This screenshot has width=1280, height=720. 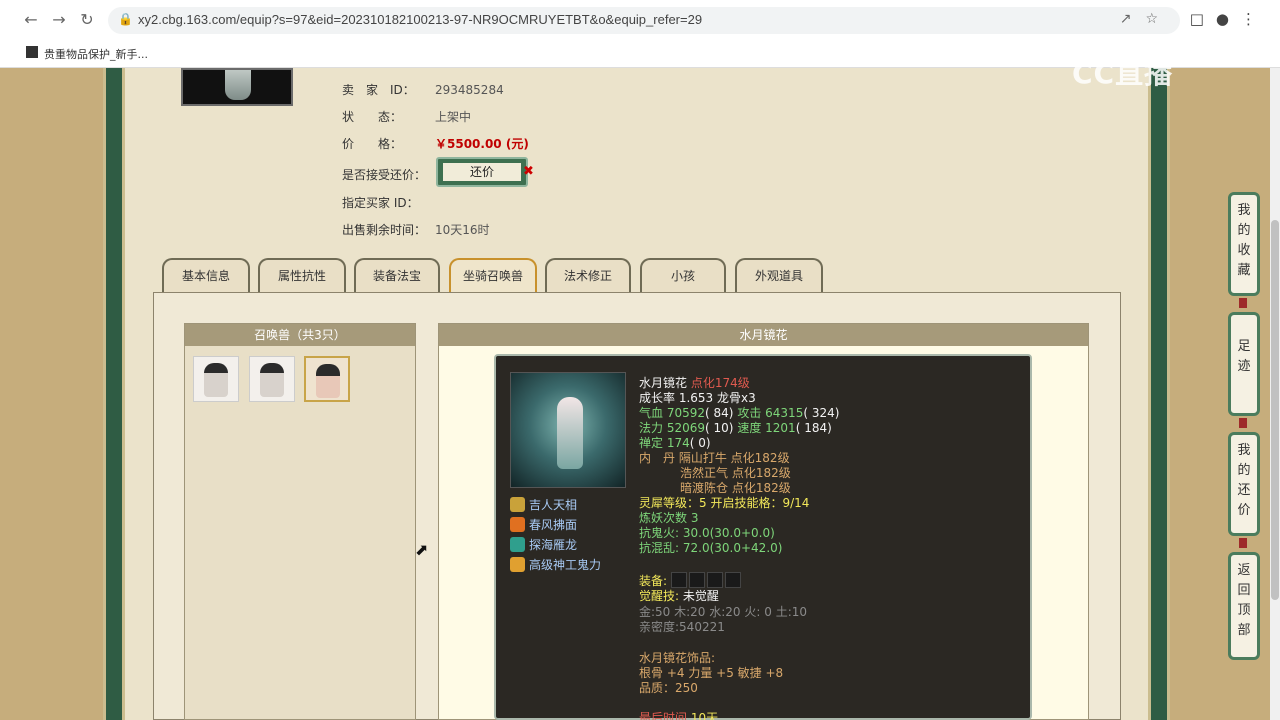 I want to click on counter-row: 是否接受还价：, so click(x=388, y=174).